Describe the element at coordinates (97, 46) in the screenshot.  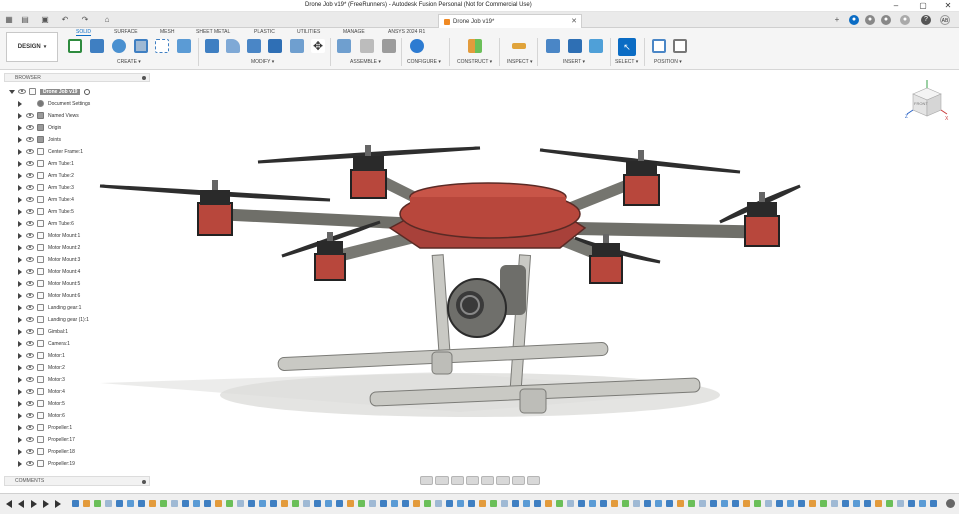
I see `extrude-icon` at that location.